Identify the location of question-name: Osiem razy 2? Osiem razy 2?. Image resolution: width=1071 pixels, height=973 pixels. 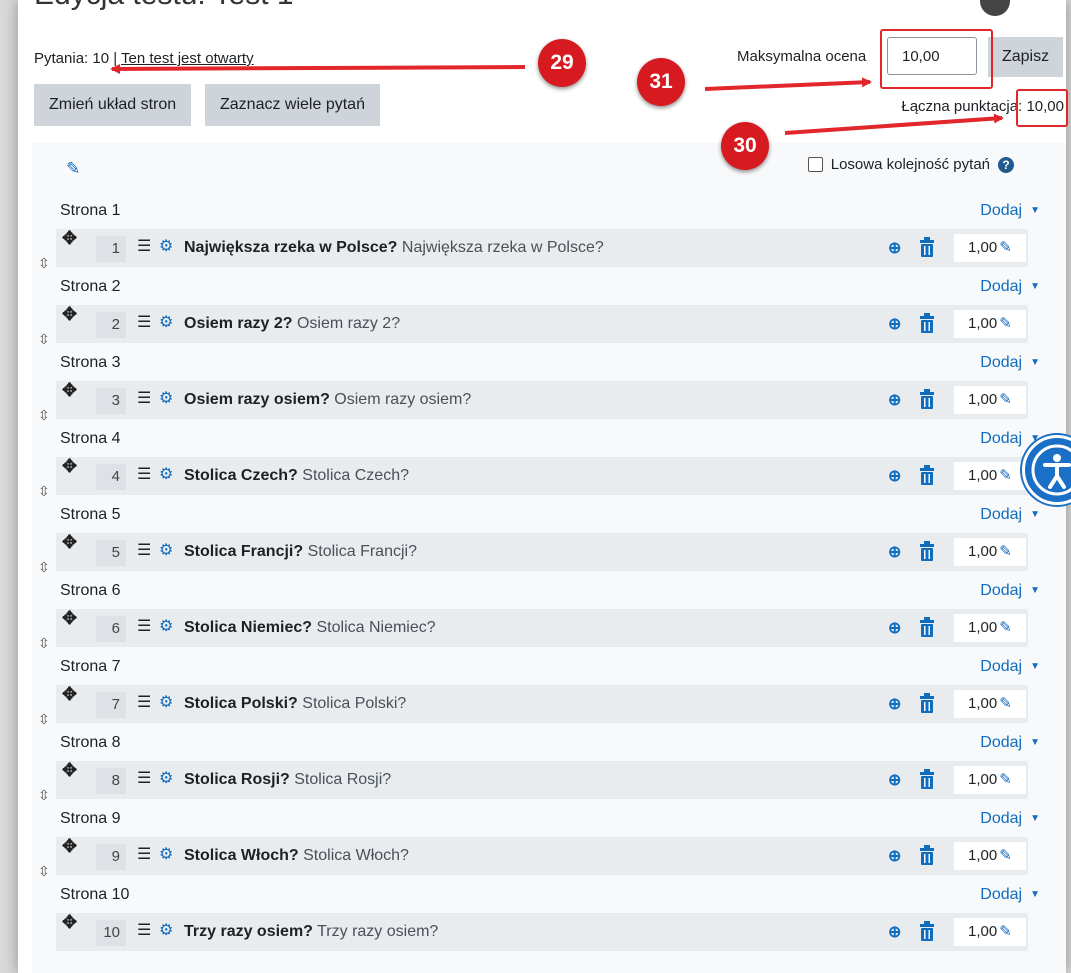
(292, 324).